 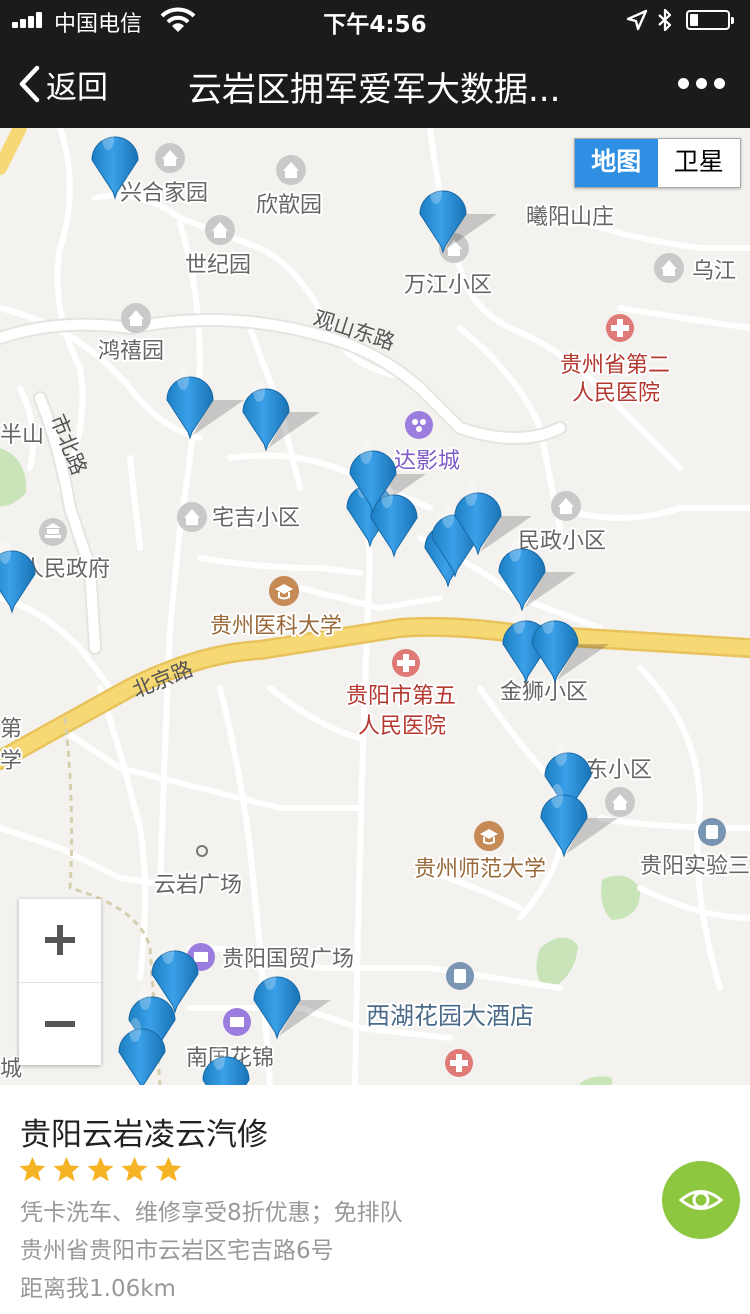 What do you see at coordinates (144, 1135) in the screenshot?
I see `business-name: 贵阳云岩凌云汽修` at bounding box center [144, 1135].